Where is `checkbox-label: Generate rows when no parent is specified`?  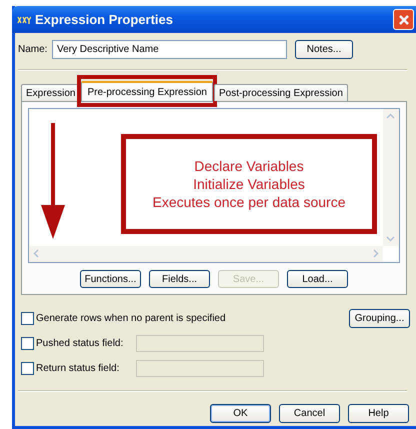 checkbox-label: Generate rows when no parent is specified is located at coordinates (131, 318).